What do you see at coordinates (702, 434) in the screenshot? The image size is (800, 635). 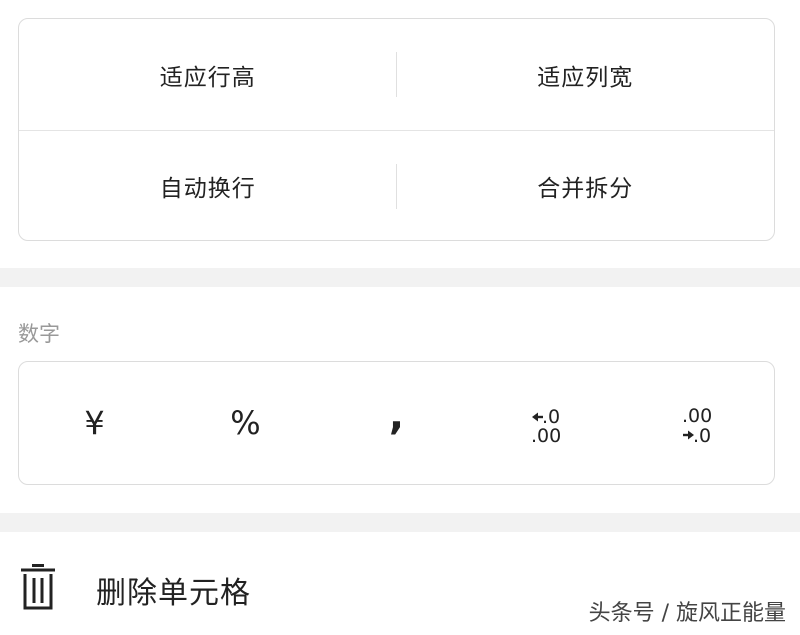 I see `decrease-decimal-bottom: .0` at bounding box center [702, 434].